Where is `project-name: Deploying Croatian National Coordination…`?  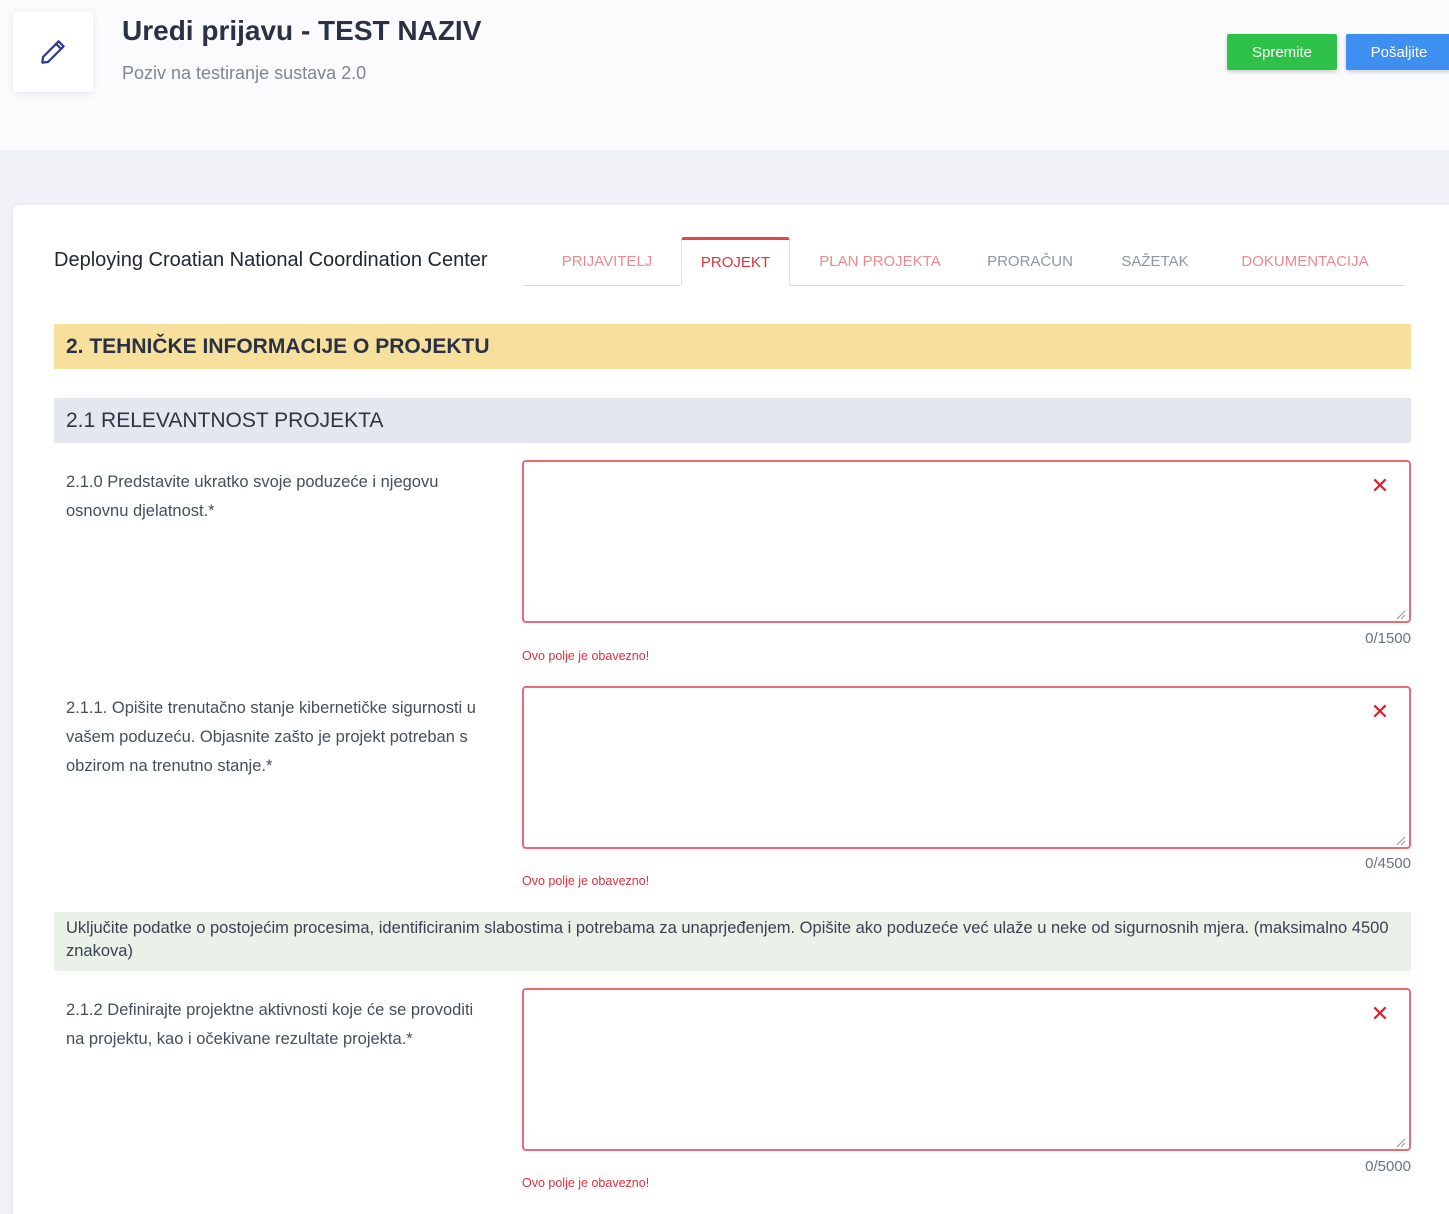 project-name: Deploying Croatian National Coordination… is located at coordinates (271, 260).